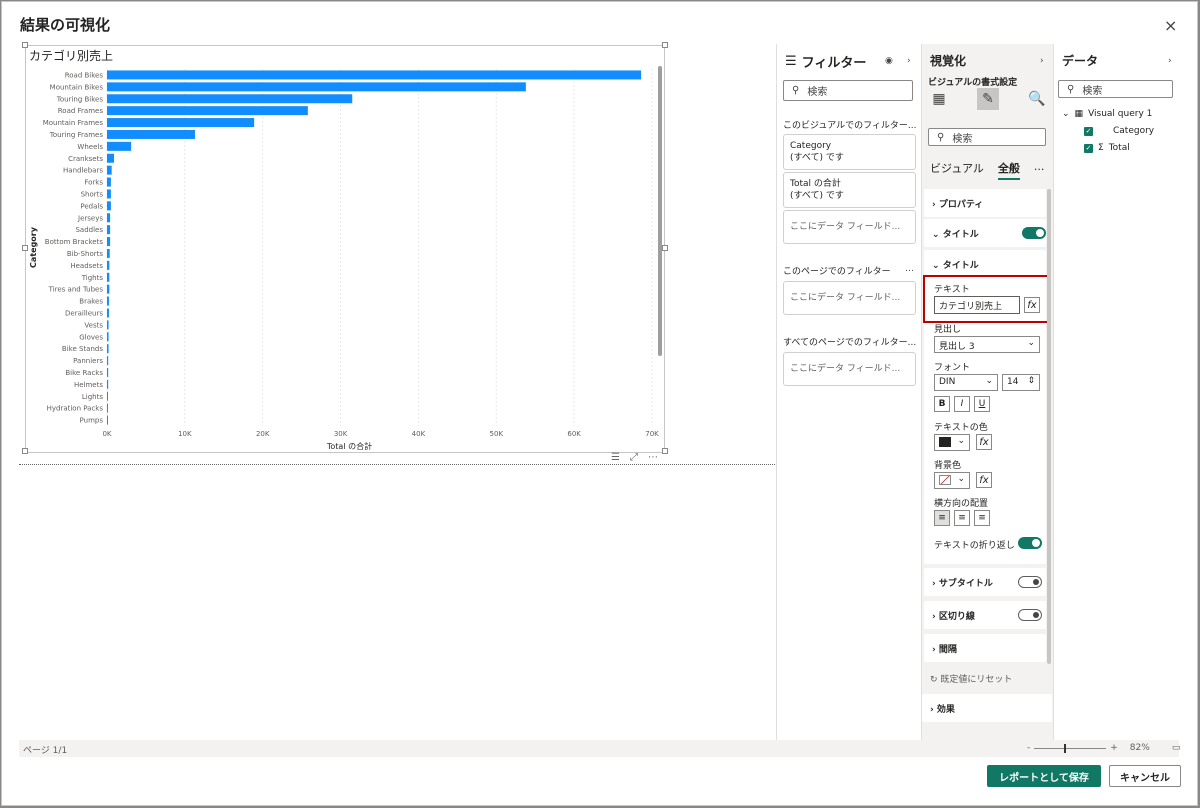 The height and width of the screenshot is (808, 1200). Describe the element at coordinates (1114, 748) in the screenshot. I see `zoom-in-button: +` at that location.